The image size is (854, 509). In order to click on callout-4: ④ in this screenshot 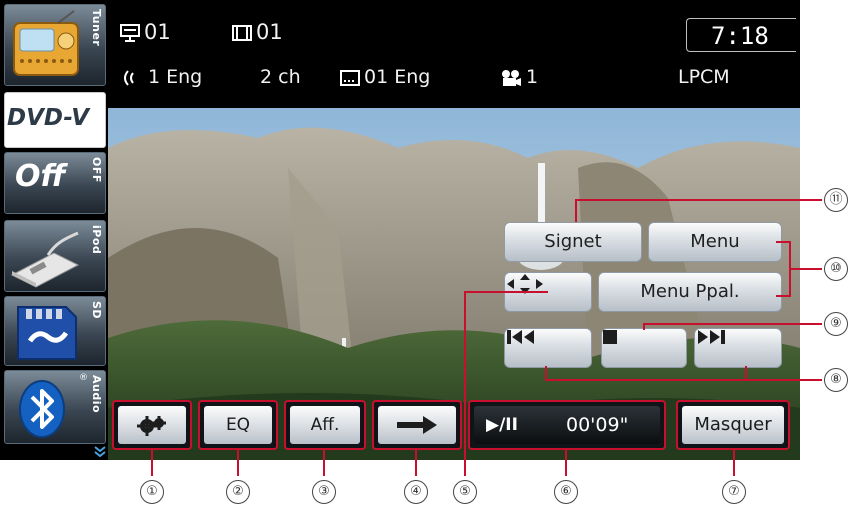, I will do `click(416, 492)`.